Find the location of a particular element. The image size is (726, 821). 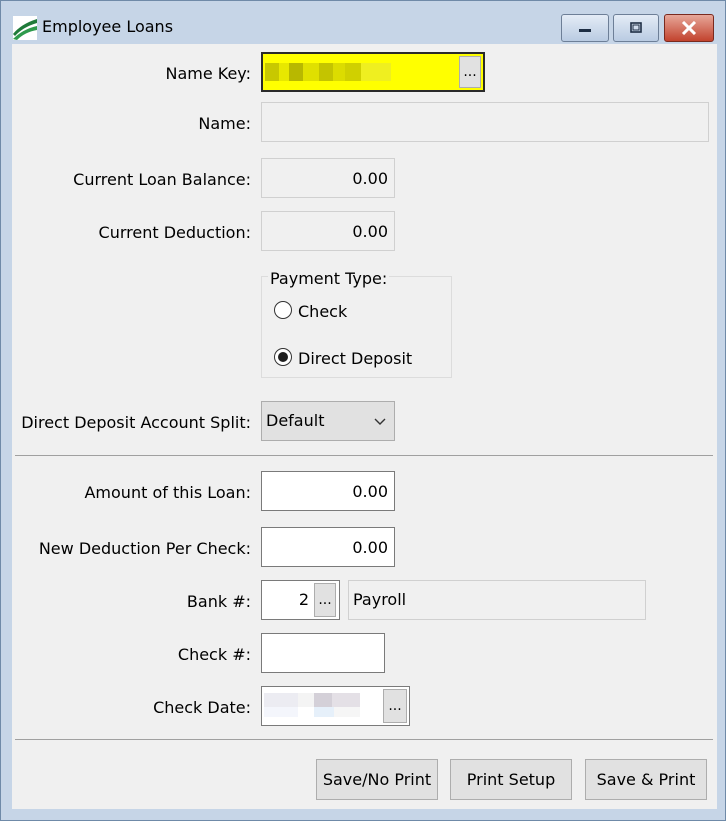

name-key-label: Name Key: is located at coordinates (208, 73).